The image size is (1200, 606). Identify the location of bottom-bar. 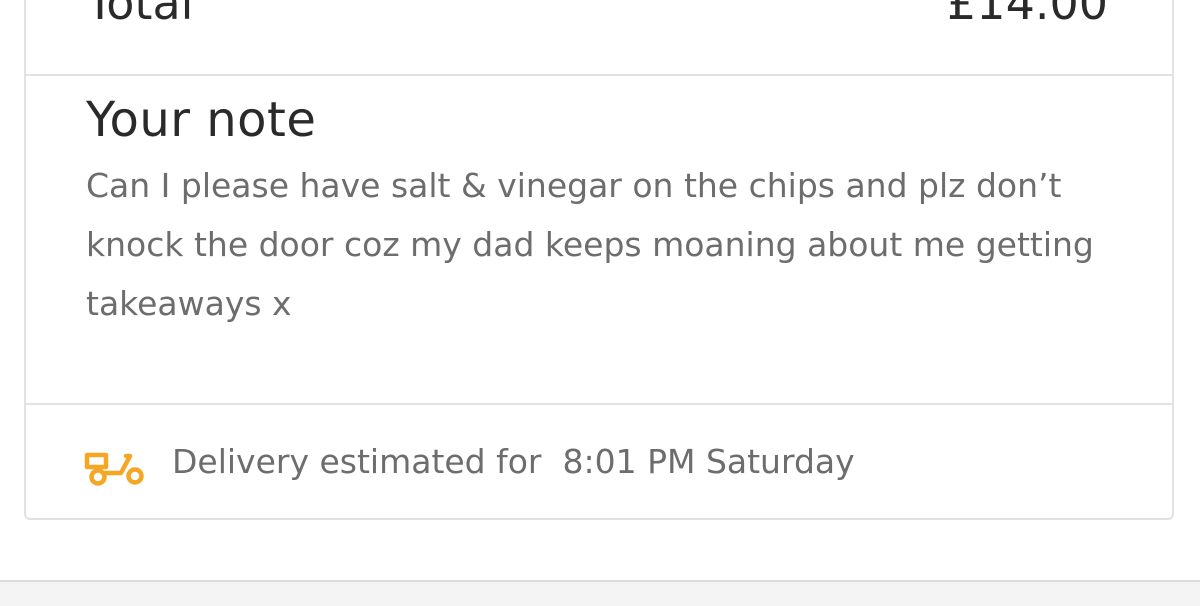
(600, 593).